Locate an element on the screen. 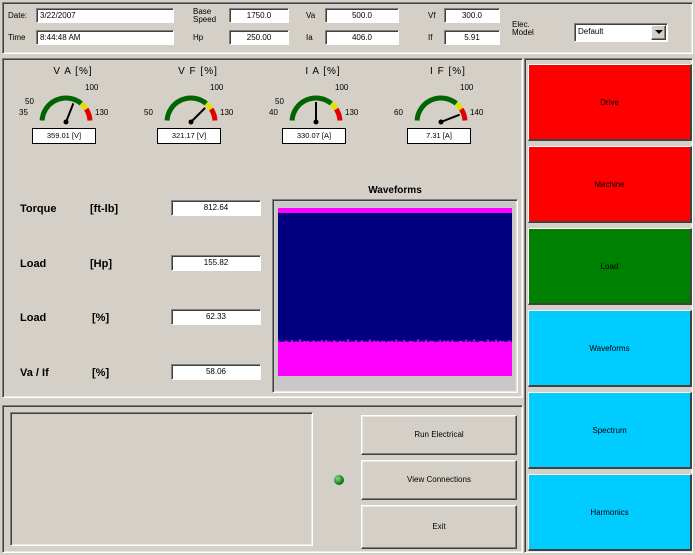 Image resolution: width=695 pixels, height=555 pixels. elec-model-selected-value: Default is located at coordinates (591, 31).